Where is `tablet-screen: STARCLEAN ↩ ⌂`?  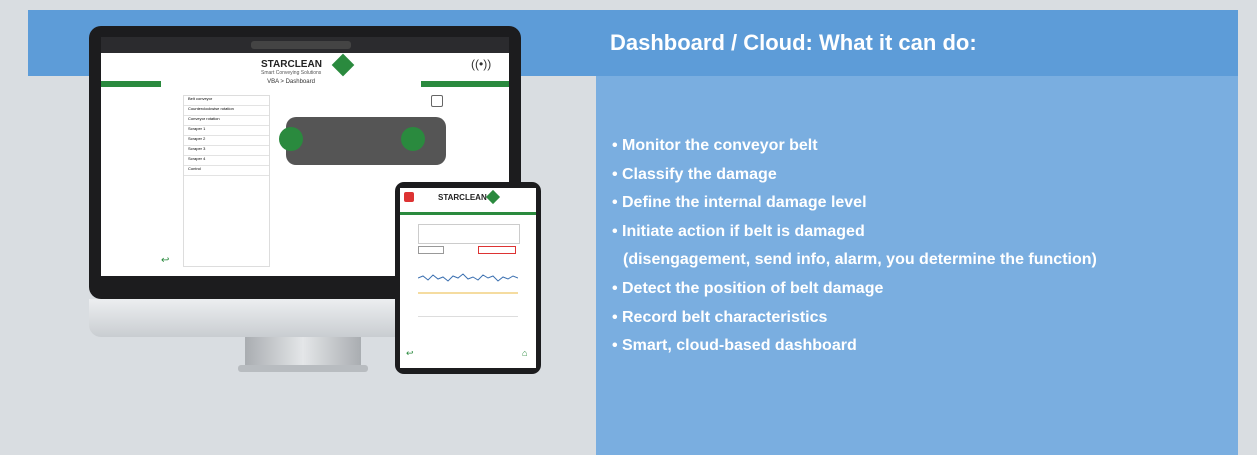
tablet-screen: STARCLEAN ↩ ⌂ is located at coordinates (468, 278).